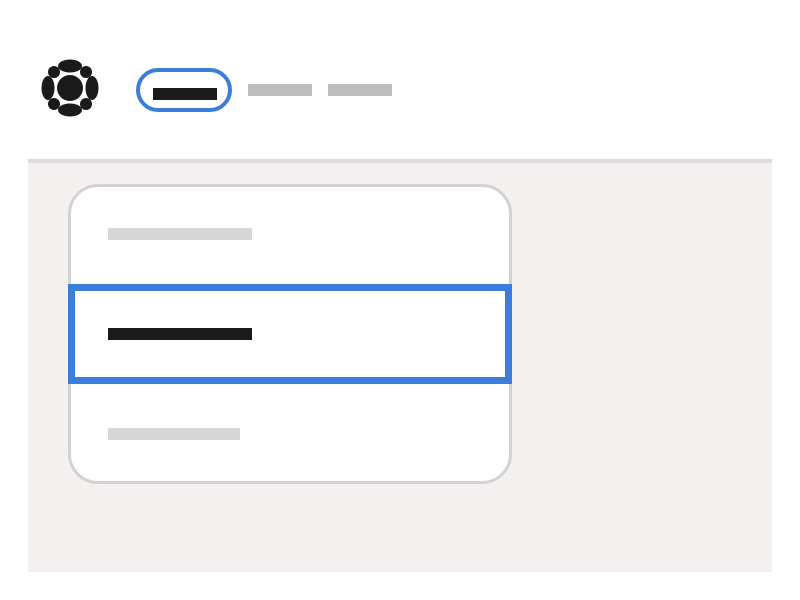  I want to click on menu-item-2-label, so click(180, 334).